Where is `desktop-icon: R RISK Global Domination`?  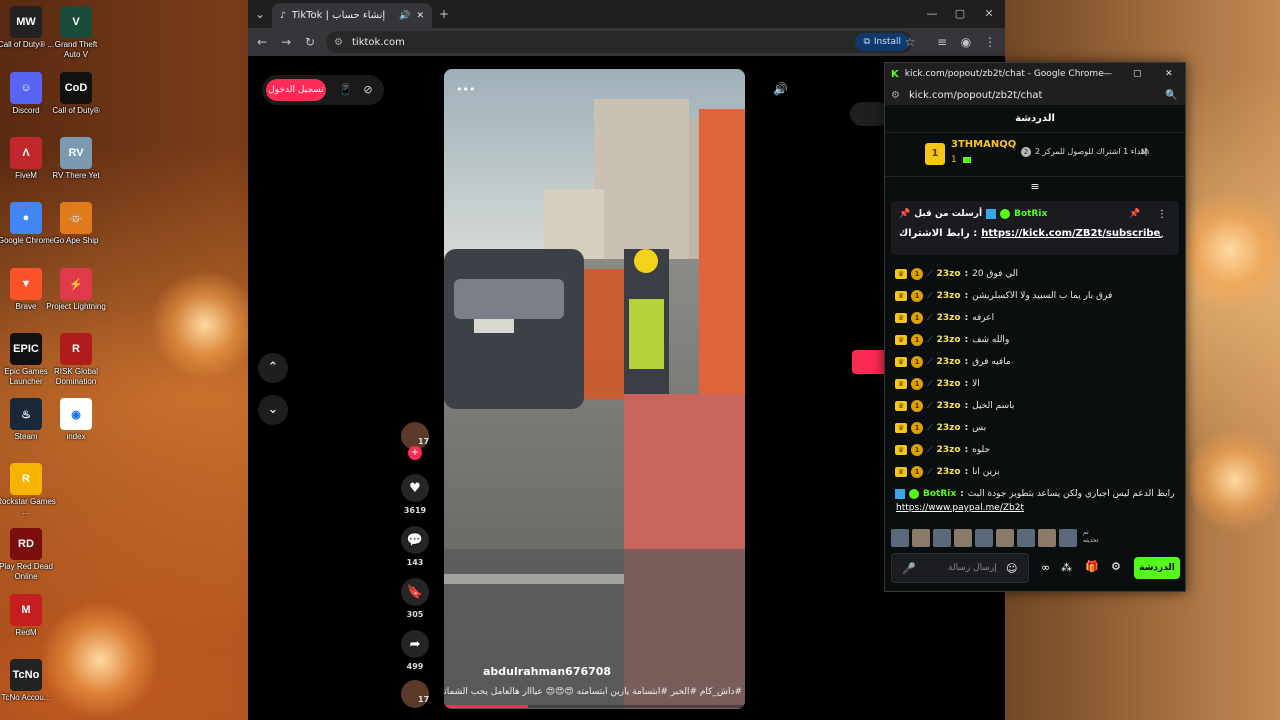 desktop-icon: R RISK Global Domination is located at coordinates (76, 360).